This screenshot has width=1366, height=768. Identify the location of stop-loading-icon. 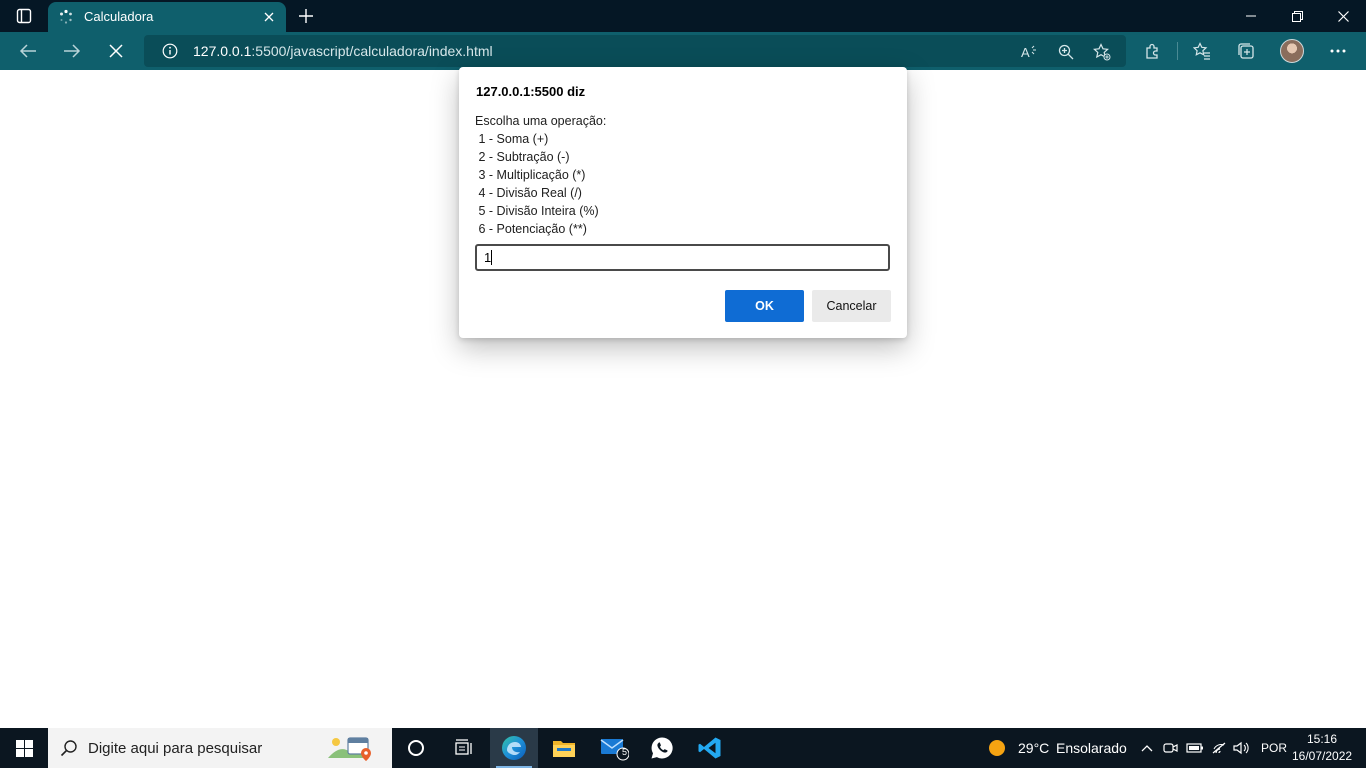
(116, 51).